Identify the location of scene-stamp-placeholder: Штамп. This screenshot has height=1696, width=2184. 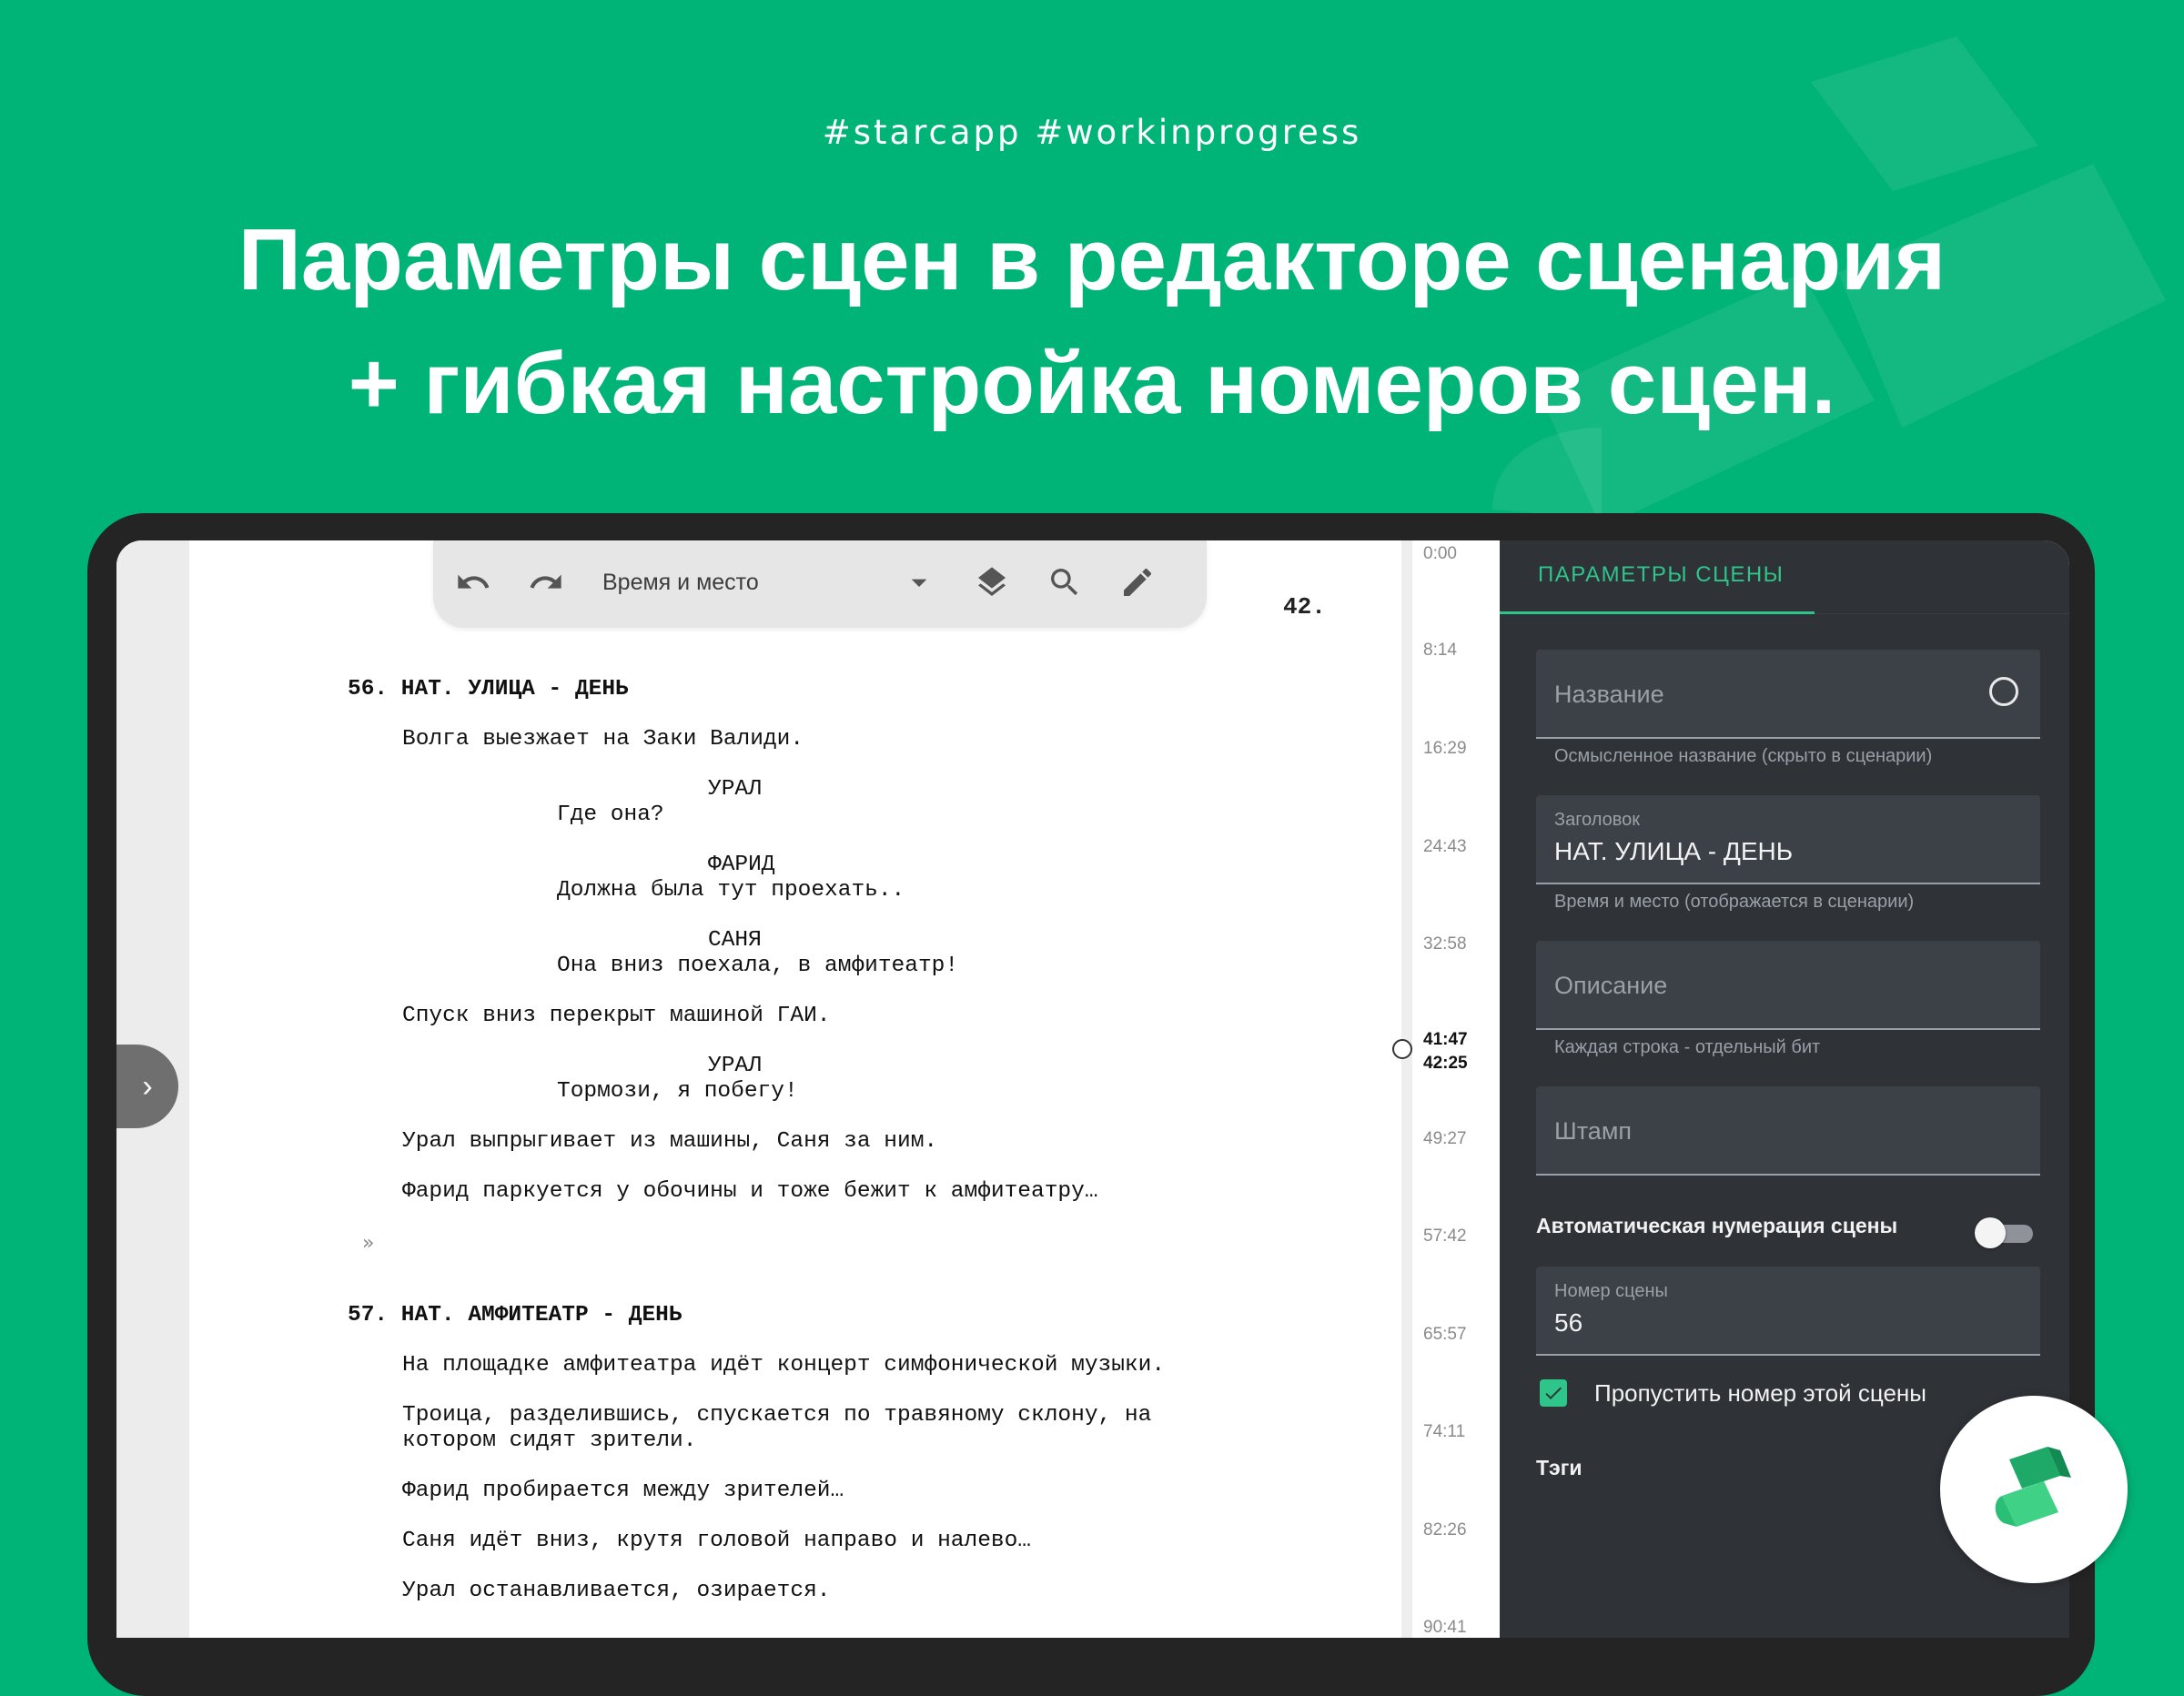
(1594, 1131).